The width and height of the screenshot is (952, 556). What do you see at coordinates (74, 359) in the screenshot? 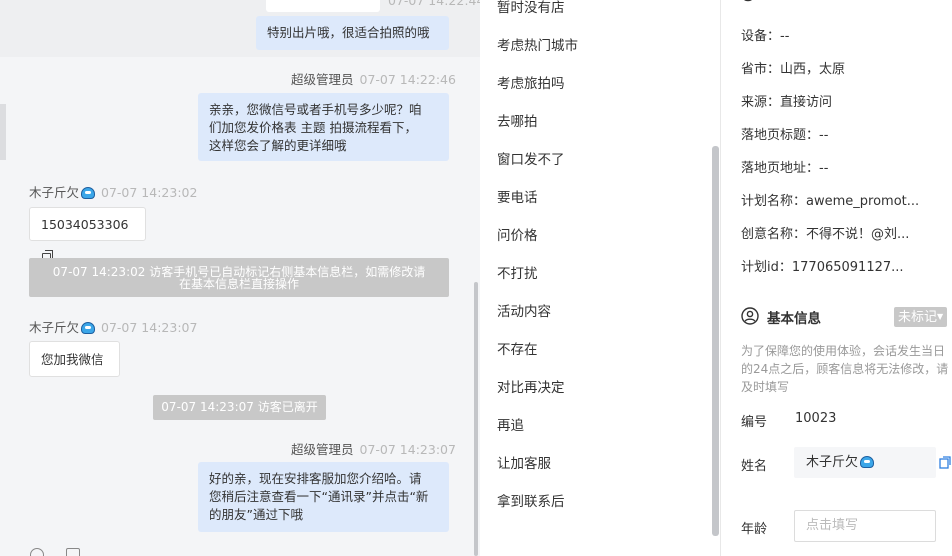
I see `message-bubble: 您加我微信` at bounding box center [74, 359].